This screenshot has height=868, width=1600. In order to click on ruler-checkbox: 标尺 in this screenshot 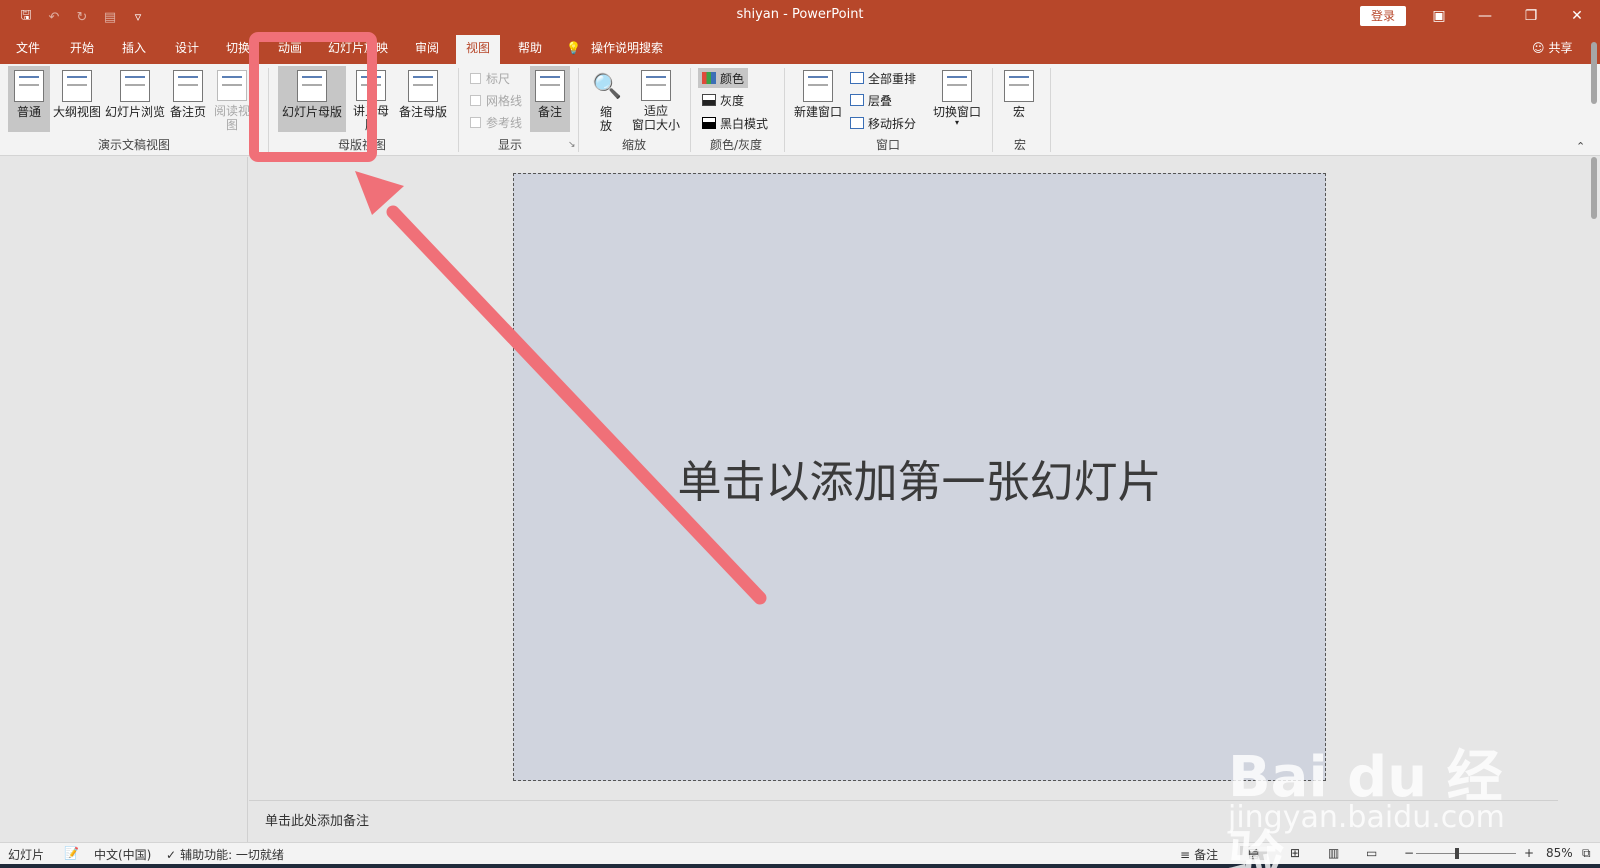, I will do `click(490, 78)`.